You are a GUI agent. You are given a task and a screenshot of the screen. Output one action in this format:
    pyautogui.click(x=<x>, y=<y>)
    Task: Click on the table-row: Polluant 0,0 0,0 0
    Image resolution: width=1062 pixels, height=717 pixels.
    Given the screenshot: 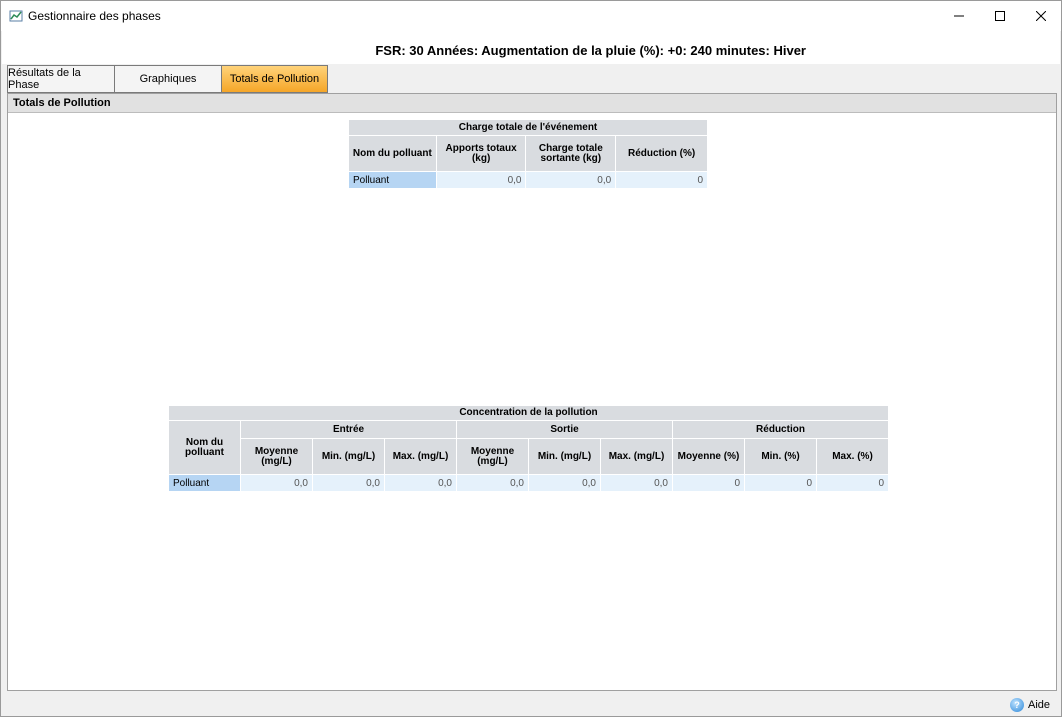 What is the action you would take?
    pyautogui.click(x=528, y=180)
    